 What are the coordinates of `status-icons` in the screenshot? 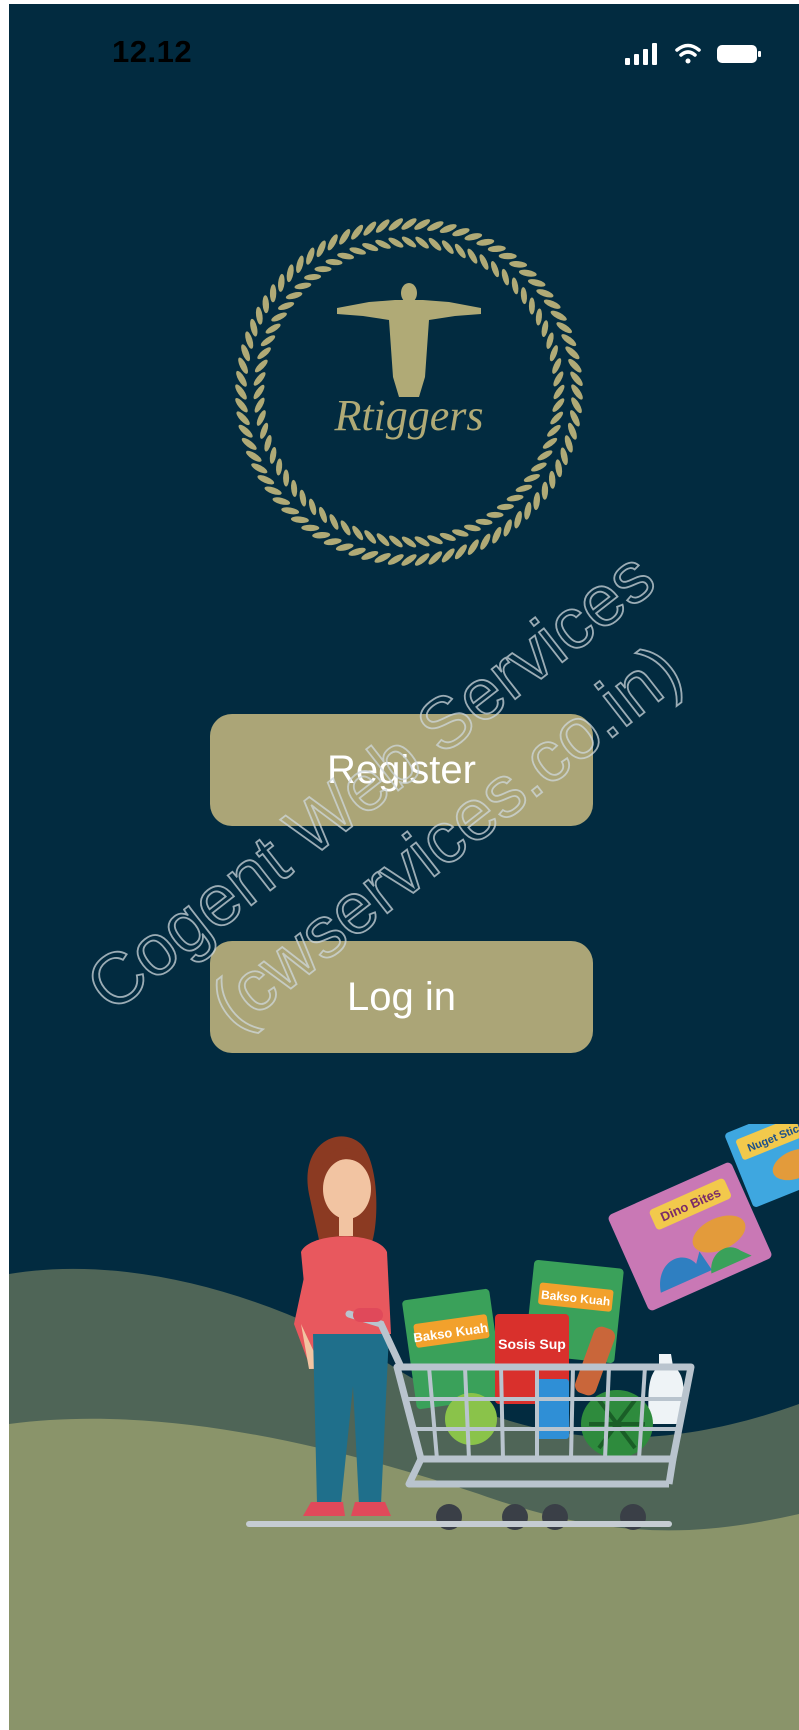 It's located at (695, 56).